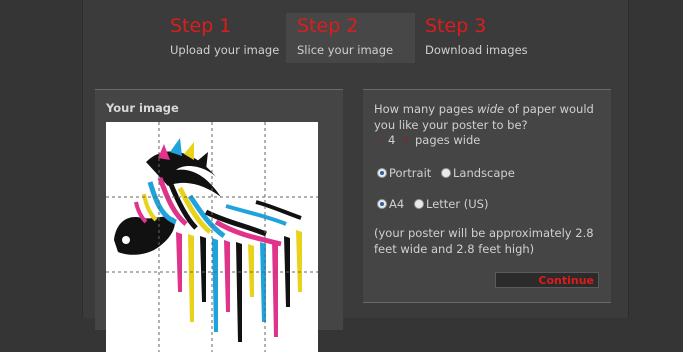  Describe the element at coordinates (491, 109) in the screenshot. I see `question-emphasis: wide` at that location.